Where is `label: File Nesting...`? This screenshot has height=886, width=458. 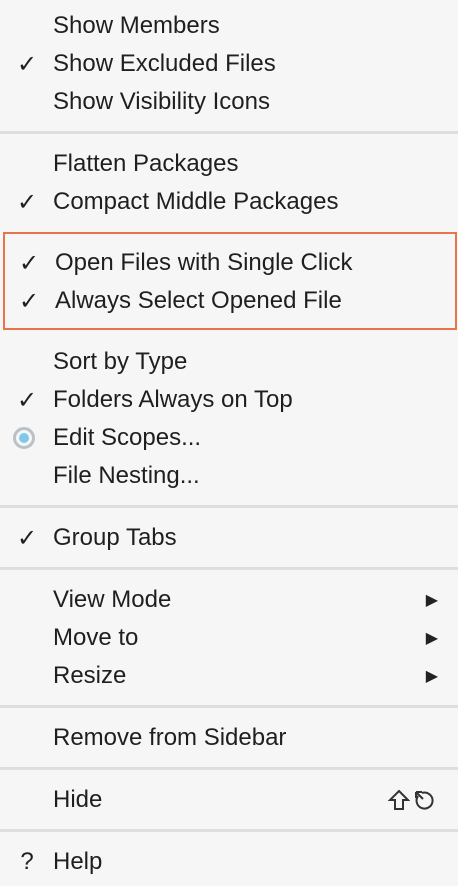
label: File Nesting... is located at coordinates (126, 475).